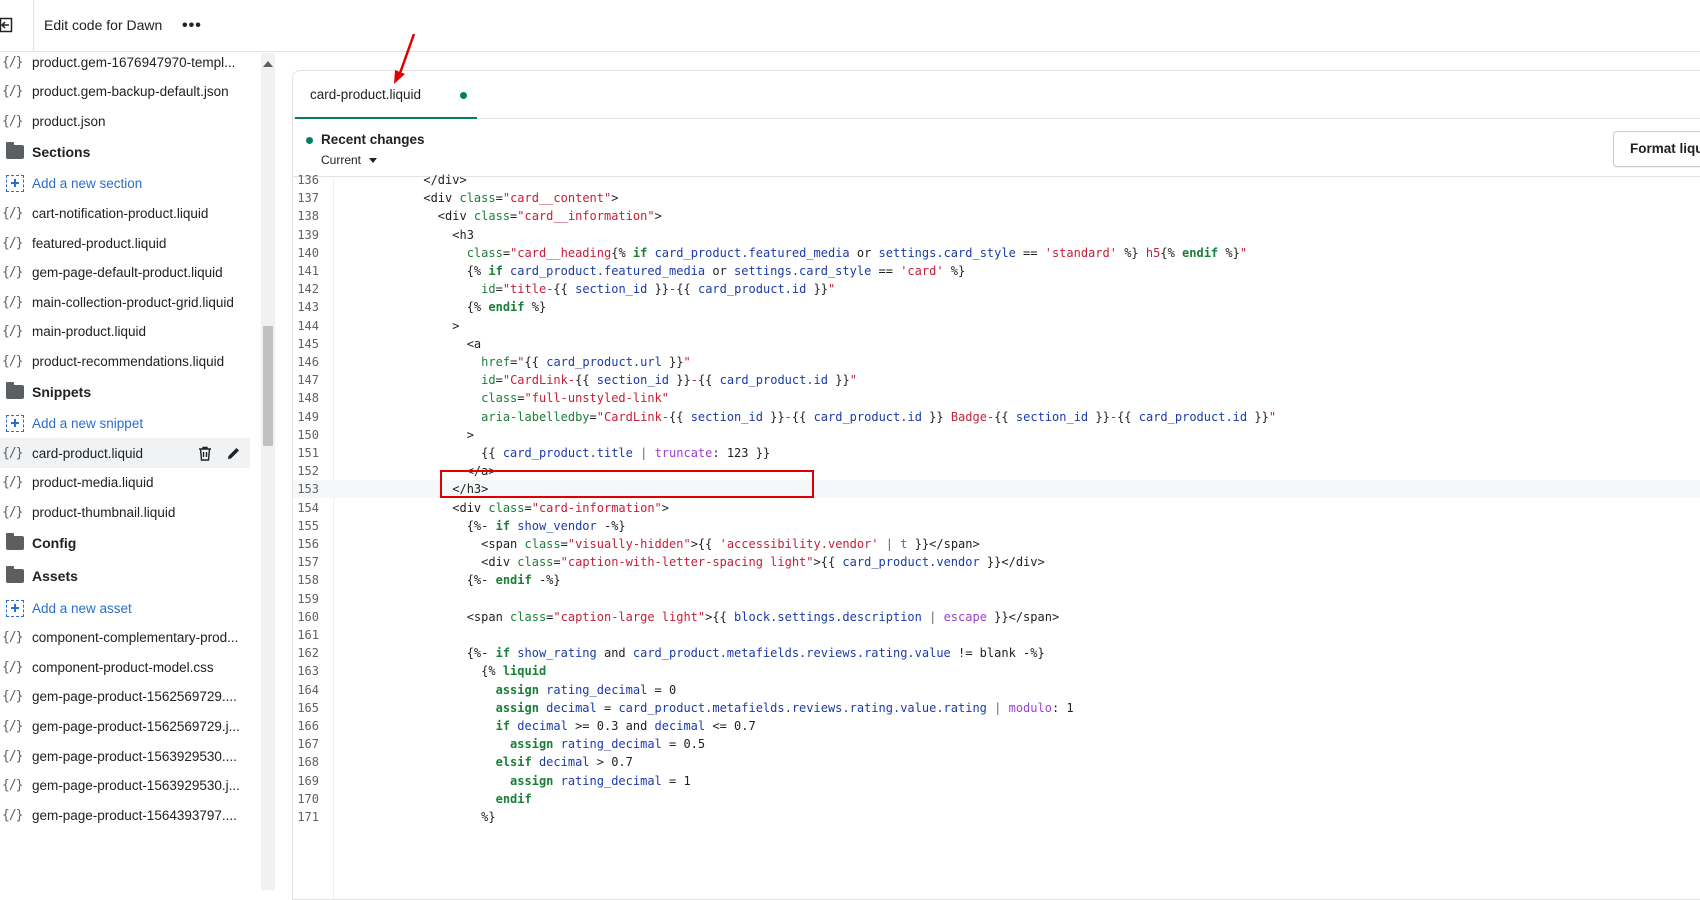  I want to click on sidebar-scrollbar, so click(268, 471).